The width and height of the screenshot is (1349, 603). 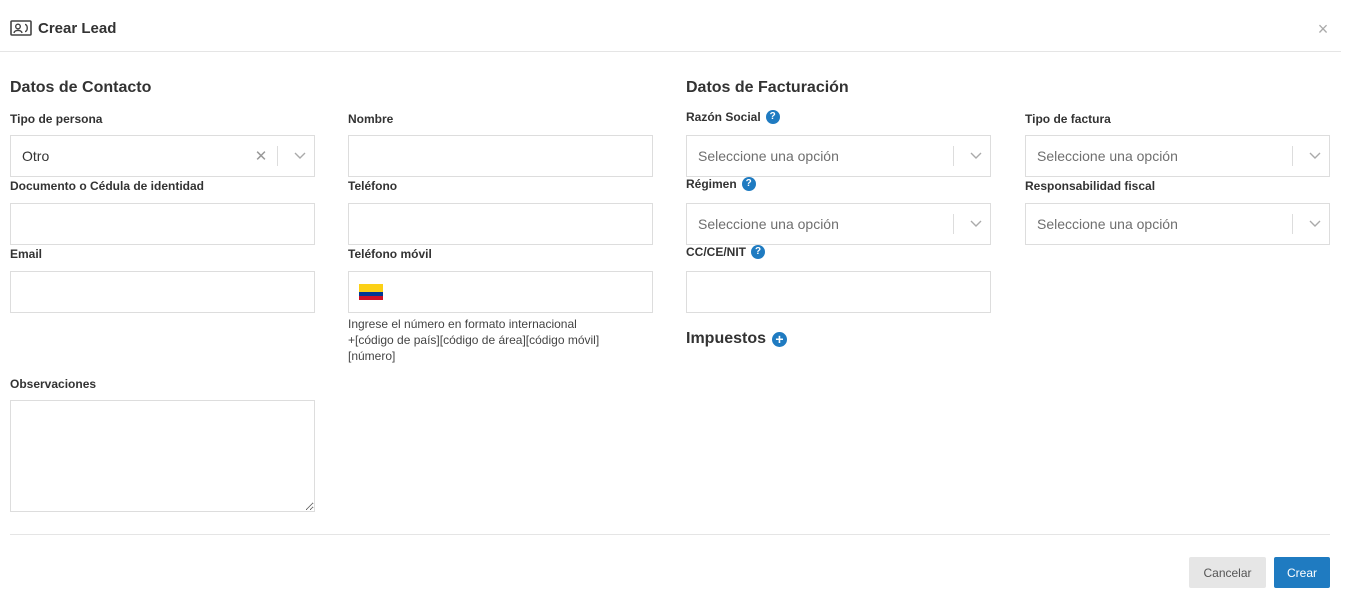 I want to click on tipo-persona-label-text: Tipo de persona, so click(x=56, y=119).